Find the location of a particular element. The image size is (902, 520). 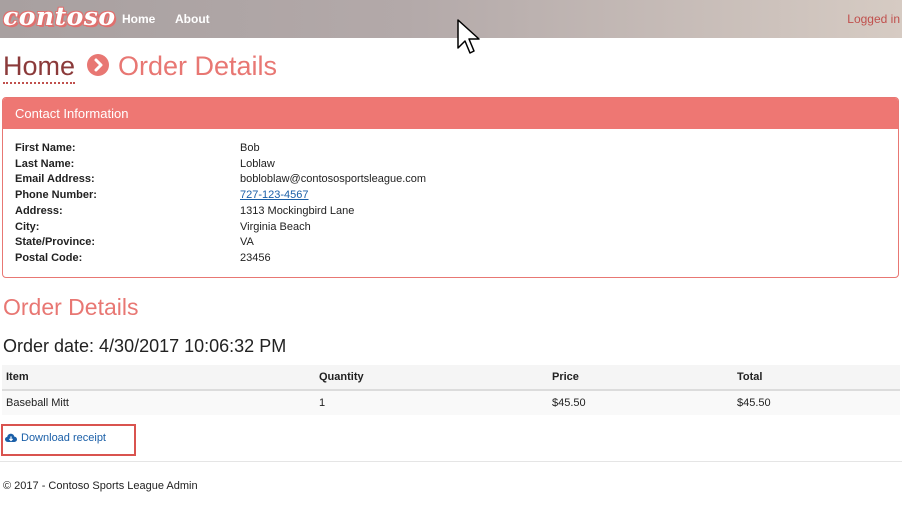

download-receipt-link: Download receipt is located at coordinates (55, 438).